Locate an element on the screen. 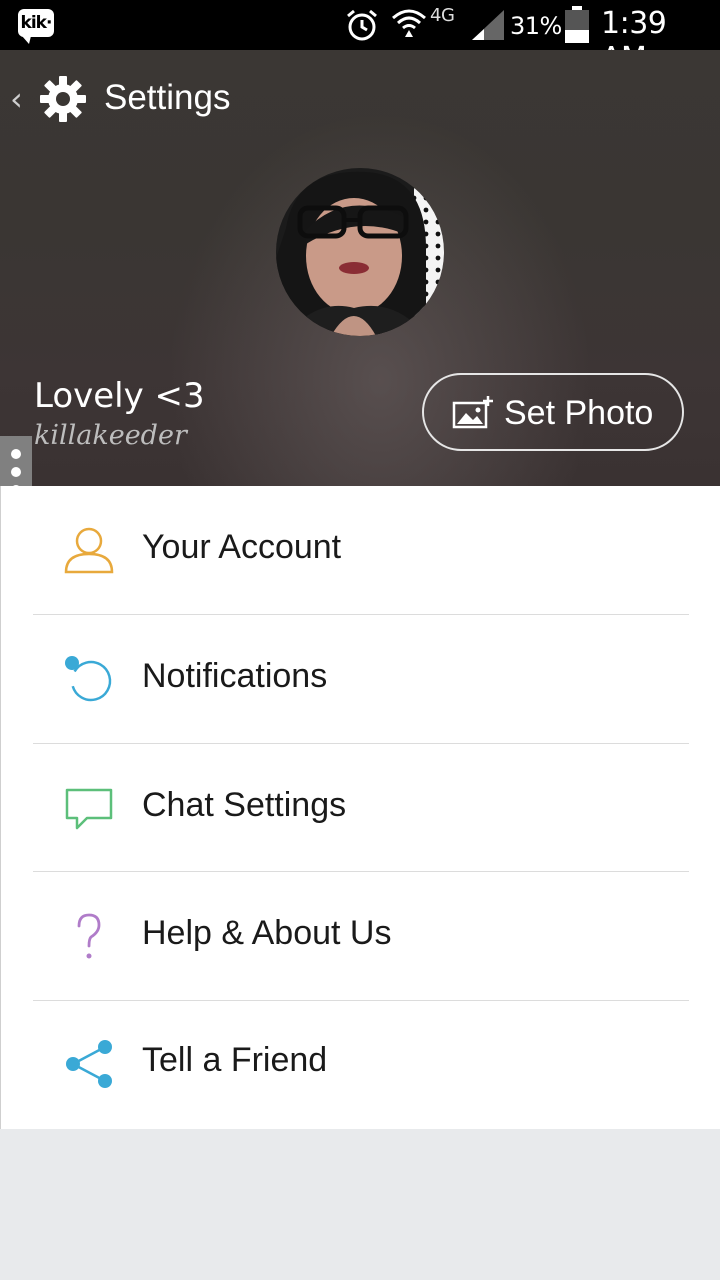  menu-item-label: Your Account is located at coordinates (242, 547).